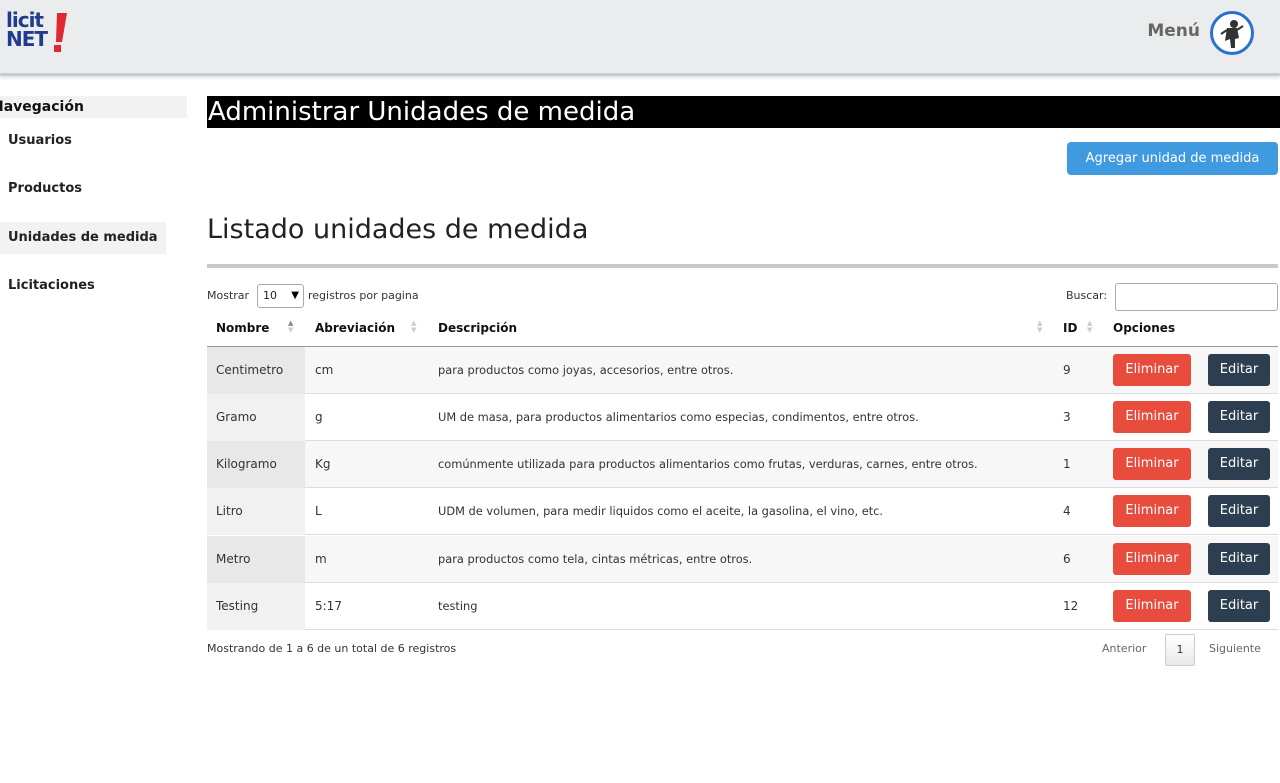  What do you see at coordinates (1067, 559) in the screenshot?
I see `cell-id: 6` at bounding box center [1067, 559].